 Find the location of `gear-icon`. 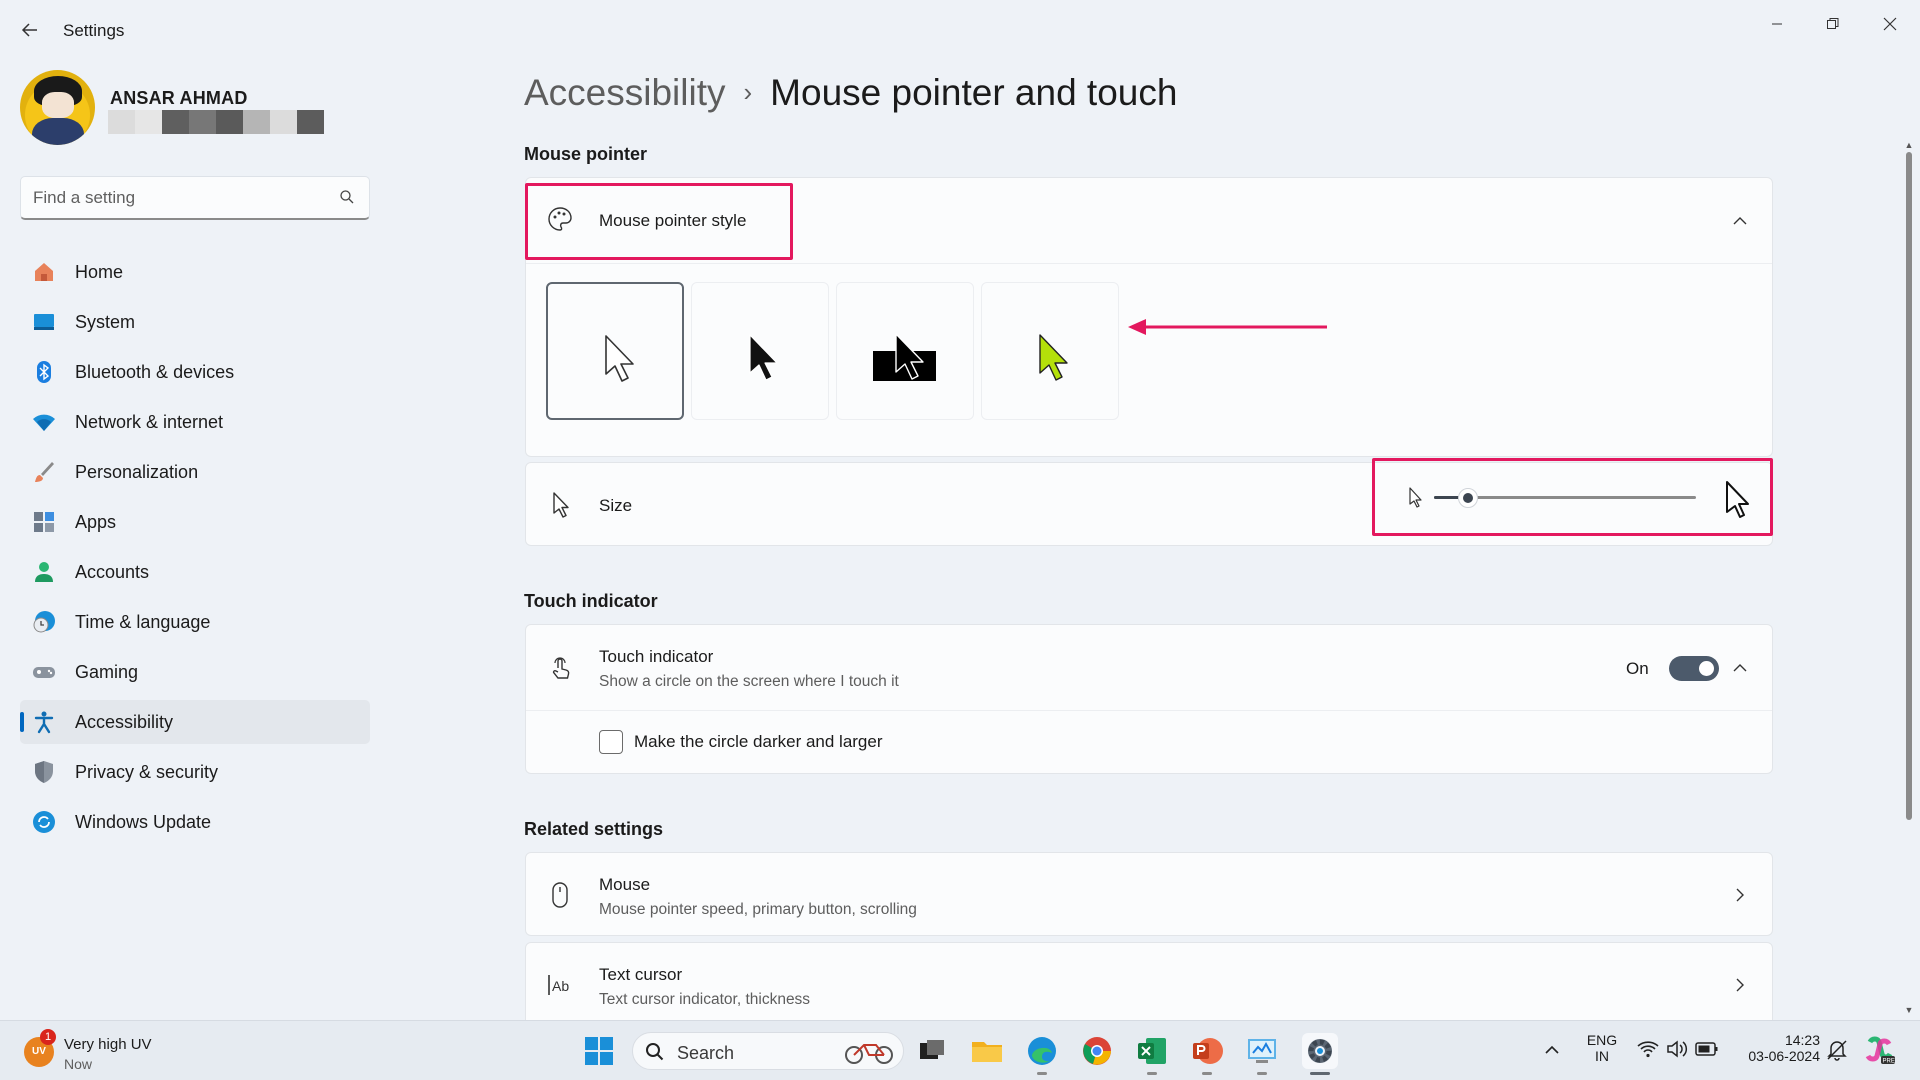

gear-icon is located at coordinates (1320, 1051).